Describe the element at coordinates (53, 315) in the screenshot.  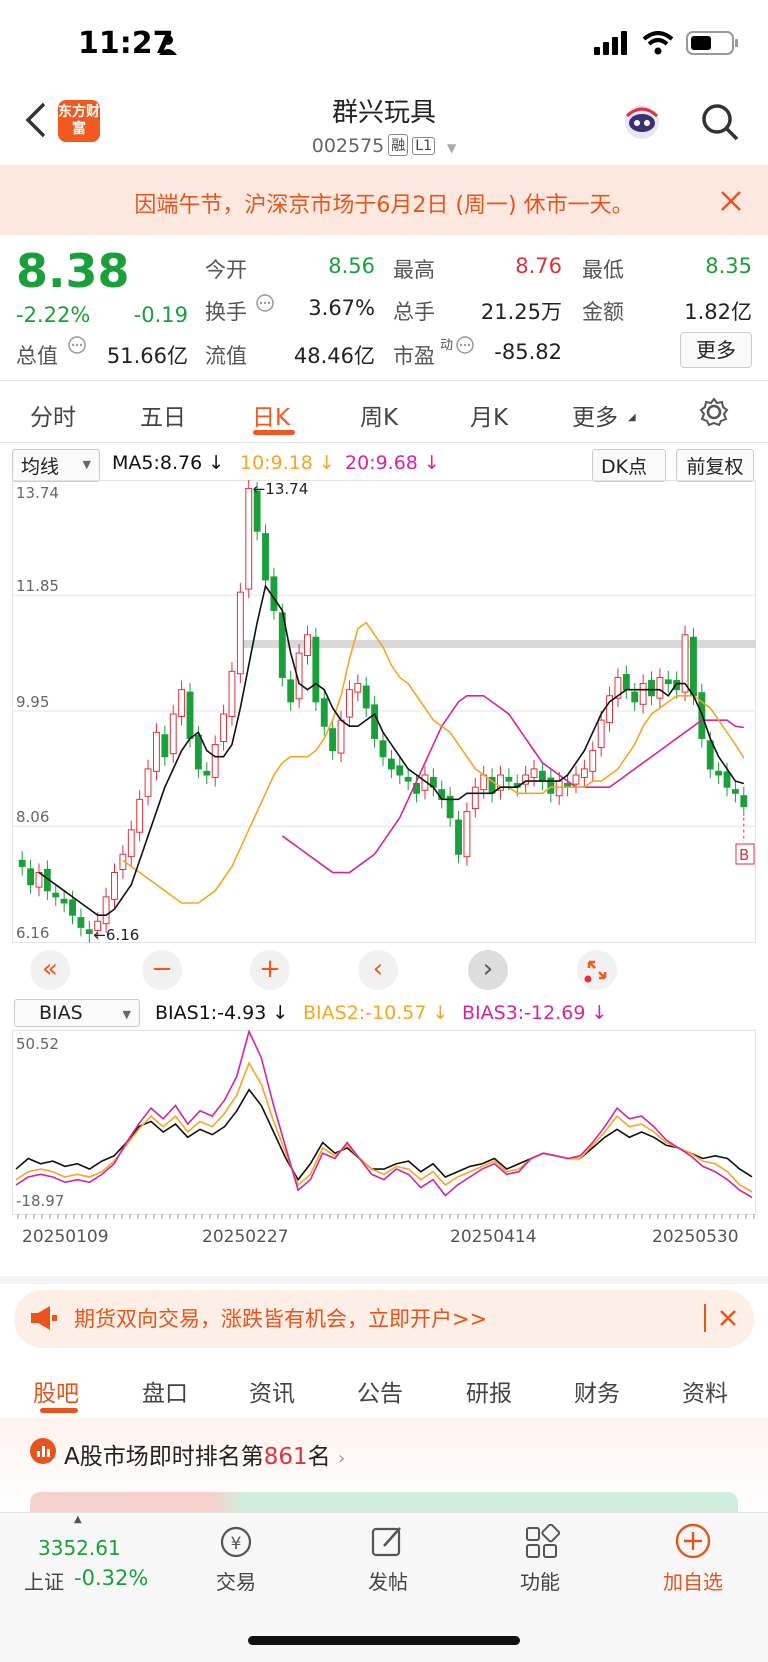
I see `change-pct: -2.22%` at that location.